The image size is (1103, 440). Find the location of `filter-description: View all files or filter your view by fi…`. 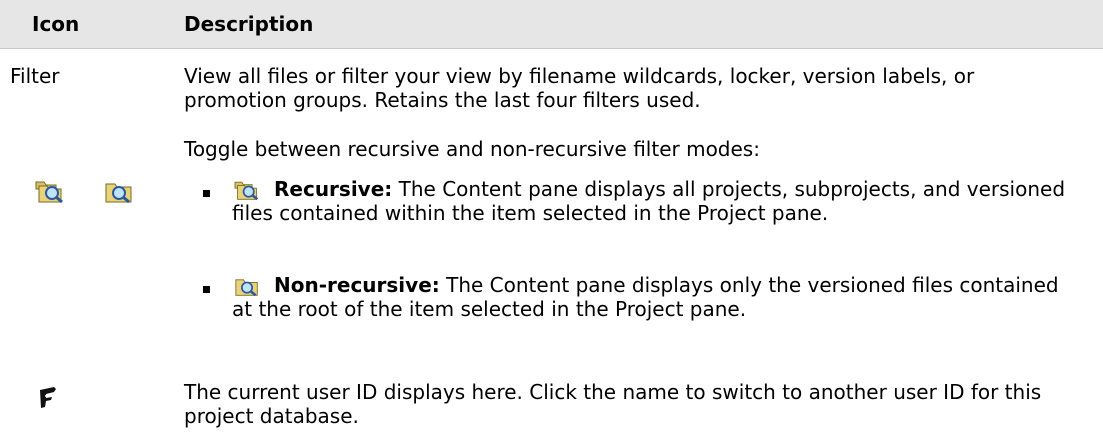

filter-description: View all files or filter your view by fi… is located at coordinates (579, 88).